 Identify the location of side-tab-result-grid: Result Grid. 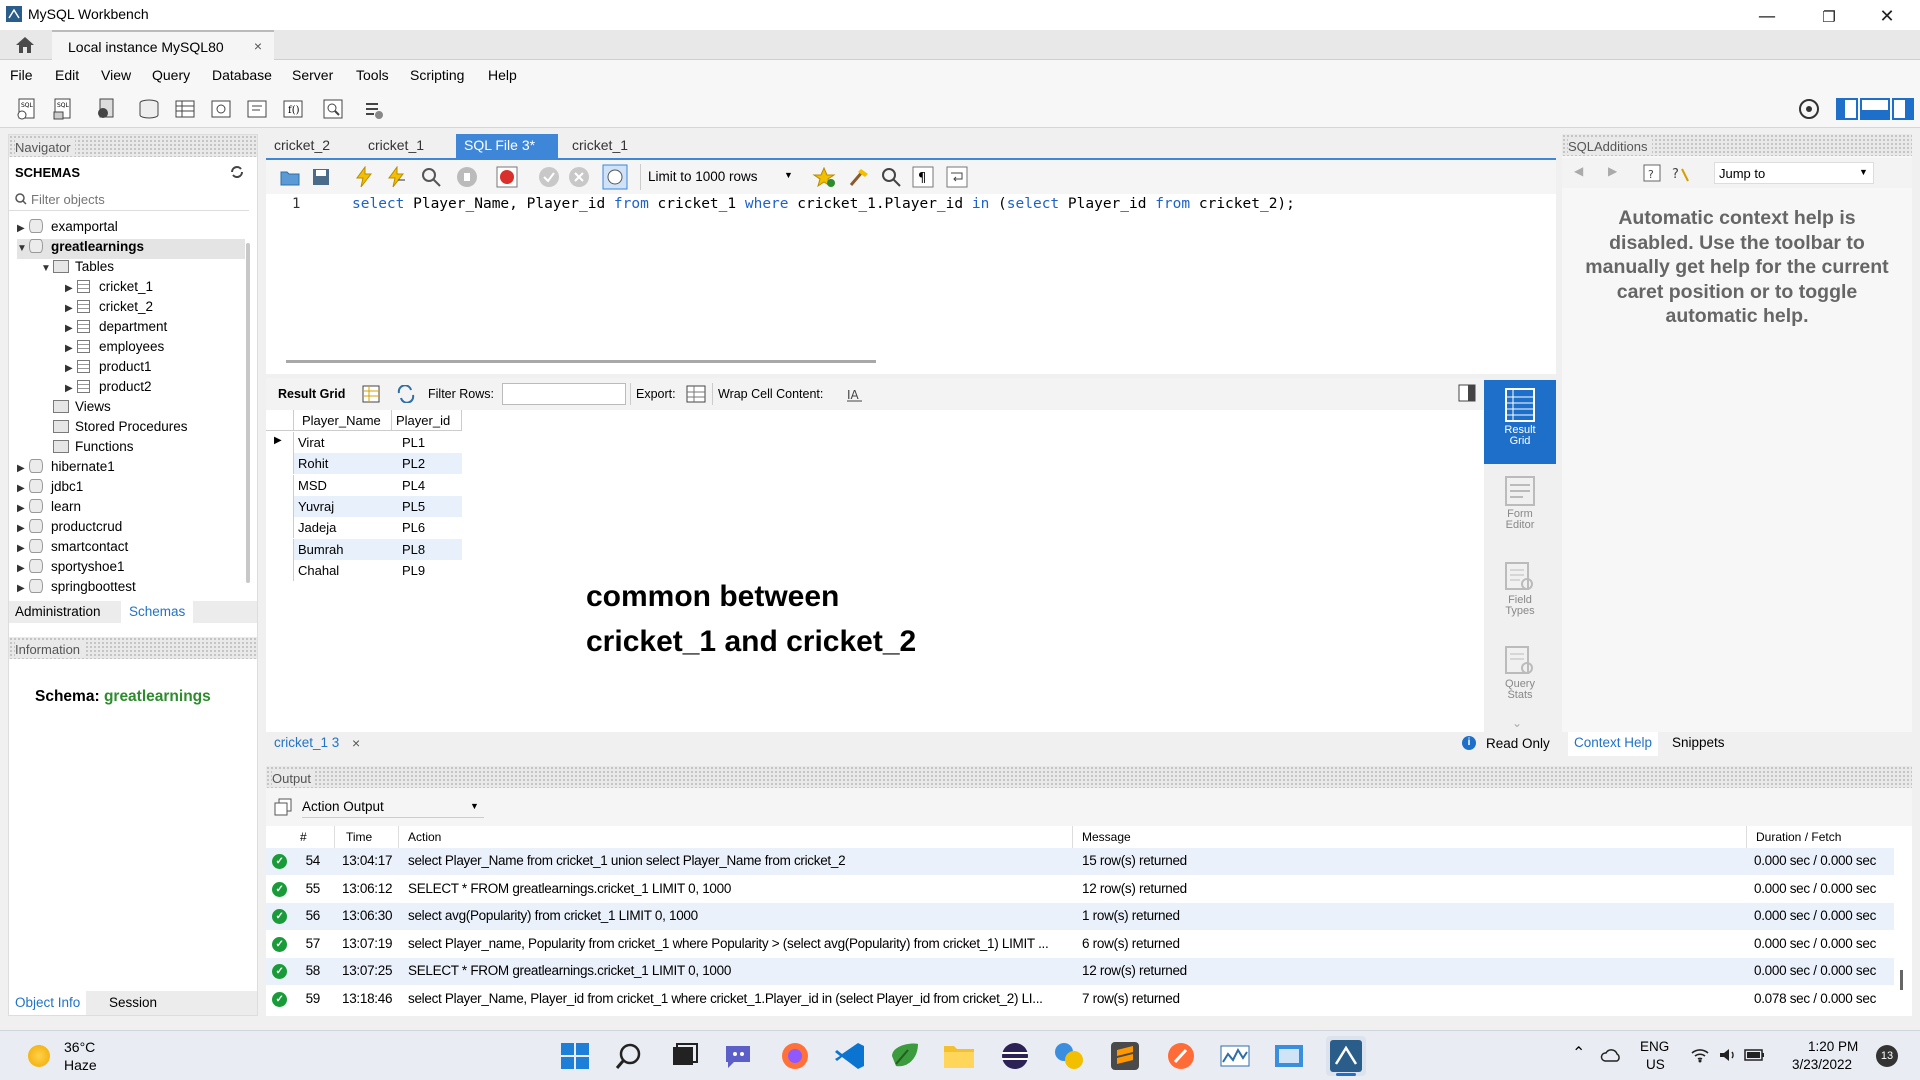
(1520, 422).